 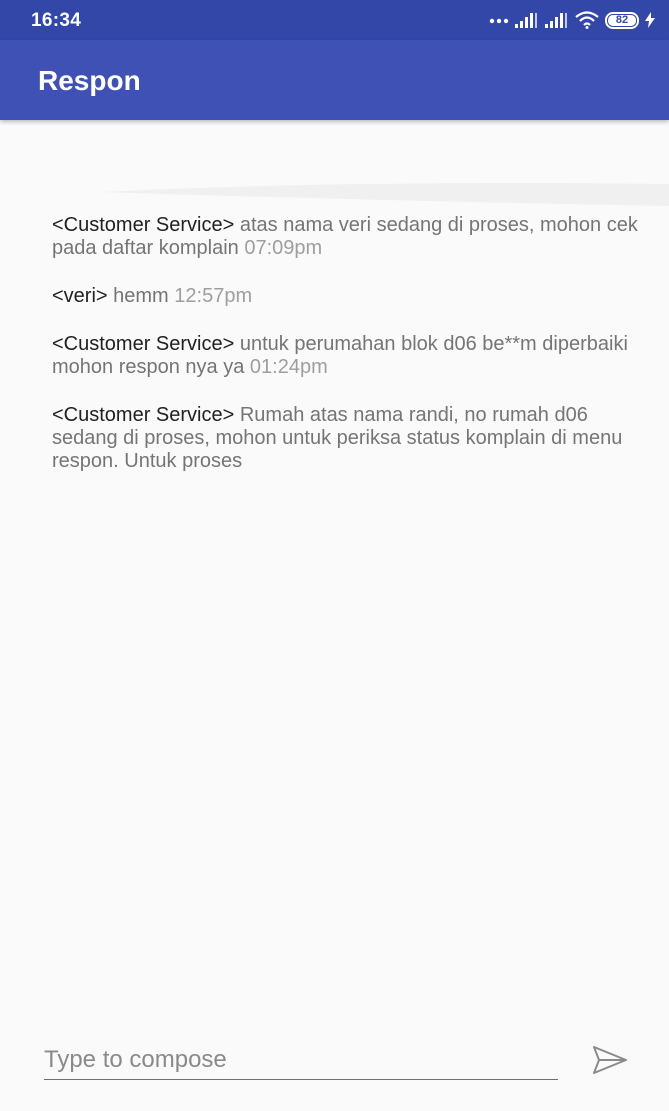 I want to click on message-text: hemm, so click(x=141, y=296).